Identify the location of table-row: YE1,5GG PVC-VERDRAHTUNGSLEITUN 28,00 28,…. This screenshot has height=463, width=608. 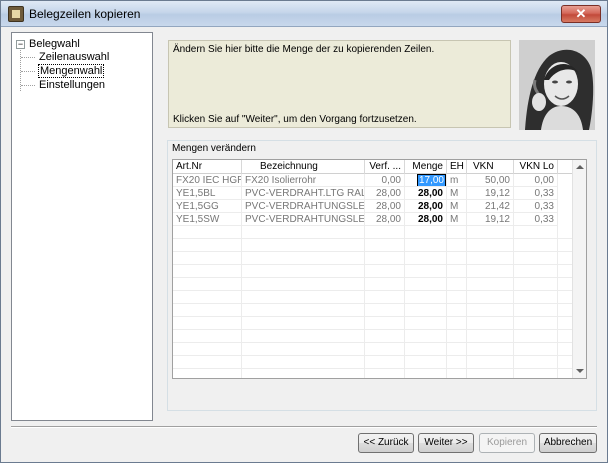
(373, 206).